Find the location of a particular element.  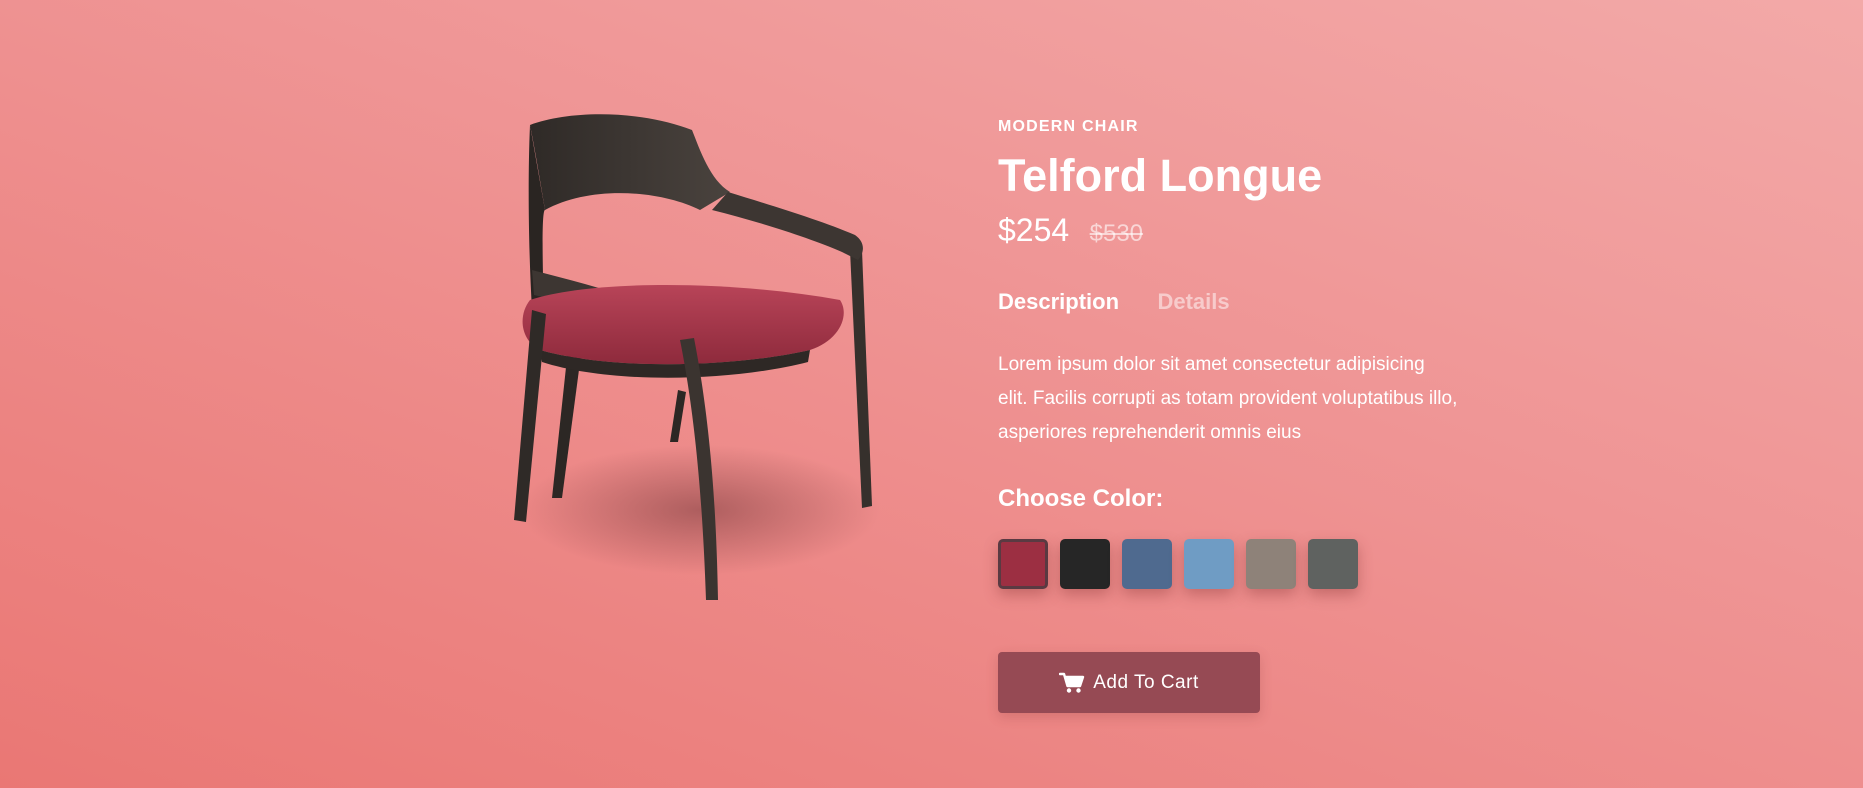

tab-details: Details is located at coordinates (1193, 302).